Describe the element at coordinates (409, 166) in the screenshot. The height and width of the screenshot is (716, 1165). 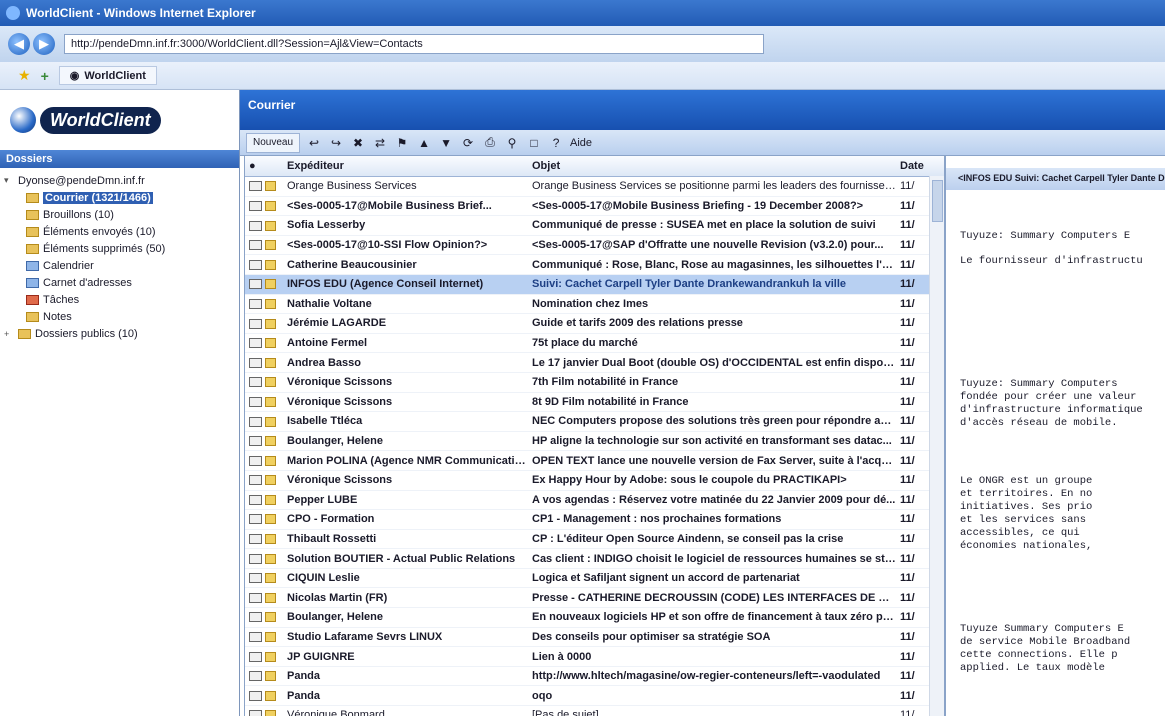
I see `column-header-from: Expéditeur` at that location.